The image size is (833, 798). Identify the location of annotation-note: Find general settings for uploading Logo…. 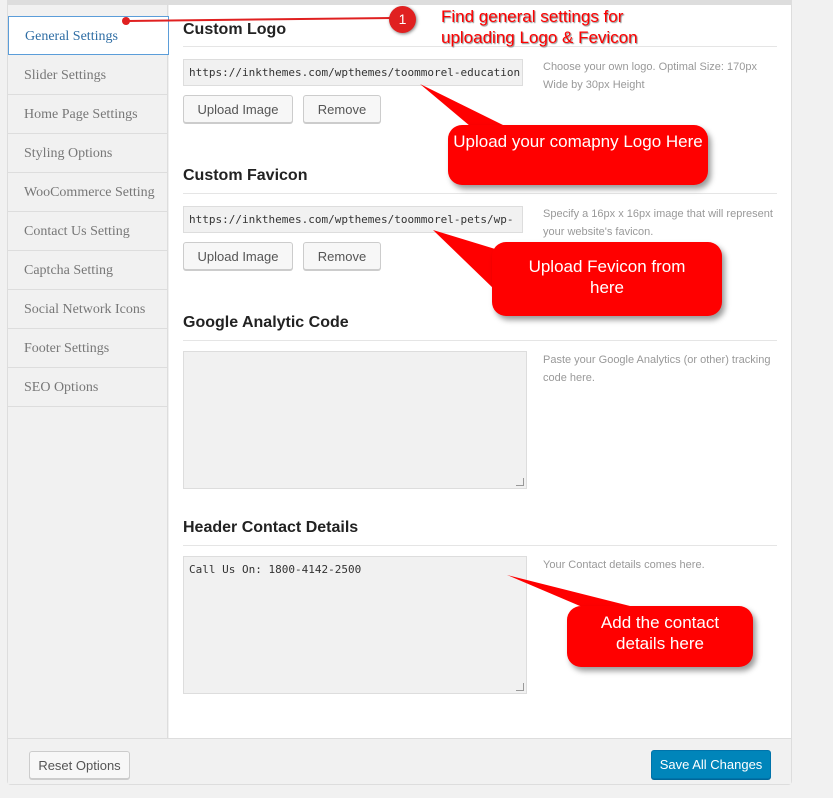
(539, 27).